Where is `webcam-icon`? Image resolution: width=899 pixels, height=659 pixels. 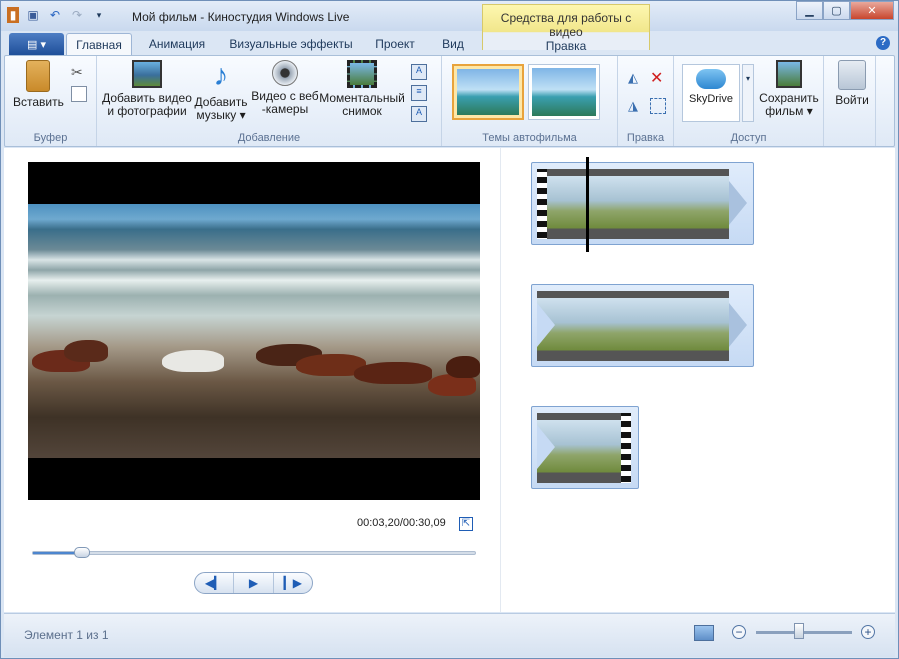
webcam-icon is located at coordinates (285, 73).